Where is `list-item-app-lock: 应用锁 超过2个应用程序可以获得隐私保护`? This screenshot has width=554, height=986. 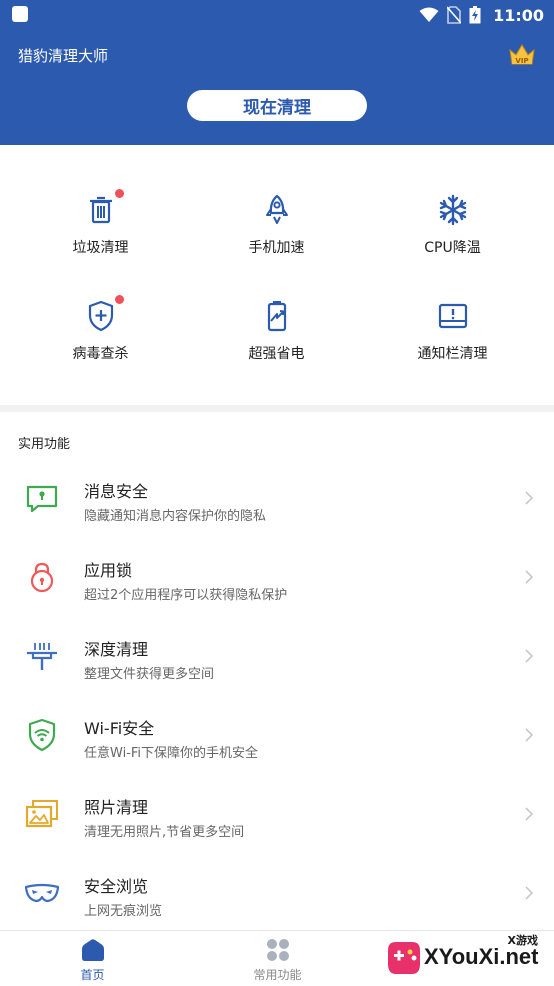 list-item-app-lock: 应用锁 超过2个应用程序可以获得隐私保护 is located at coordinates (277, 578).